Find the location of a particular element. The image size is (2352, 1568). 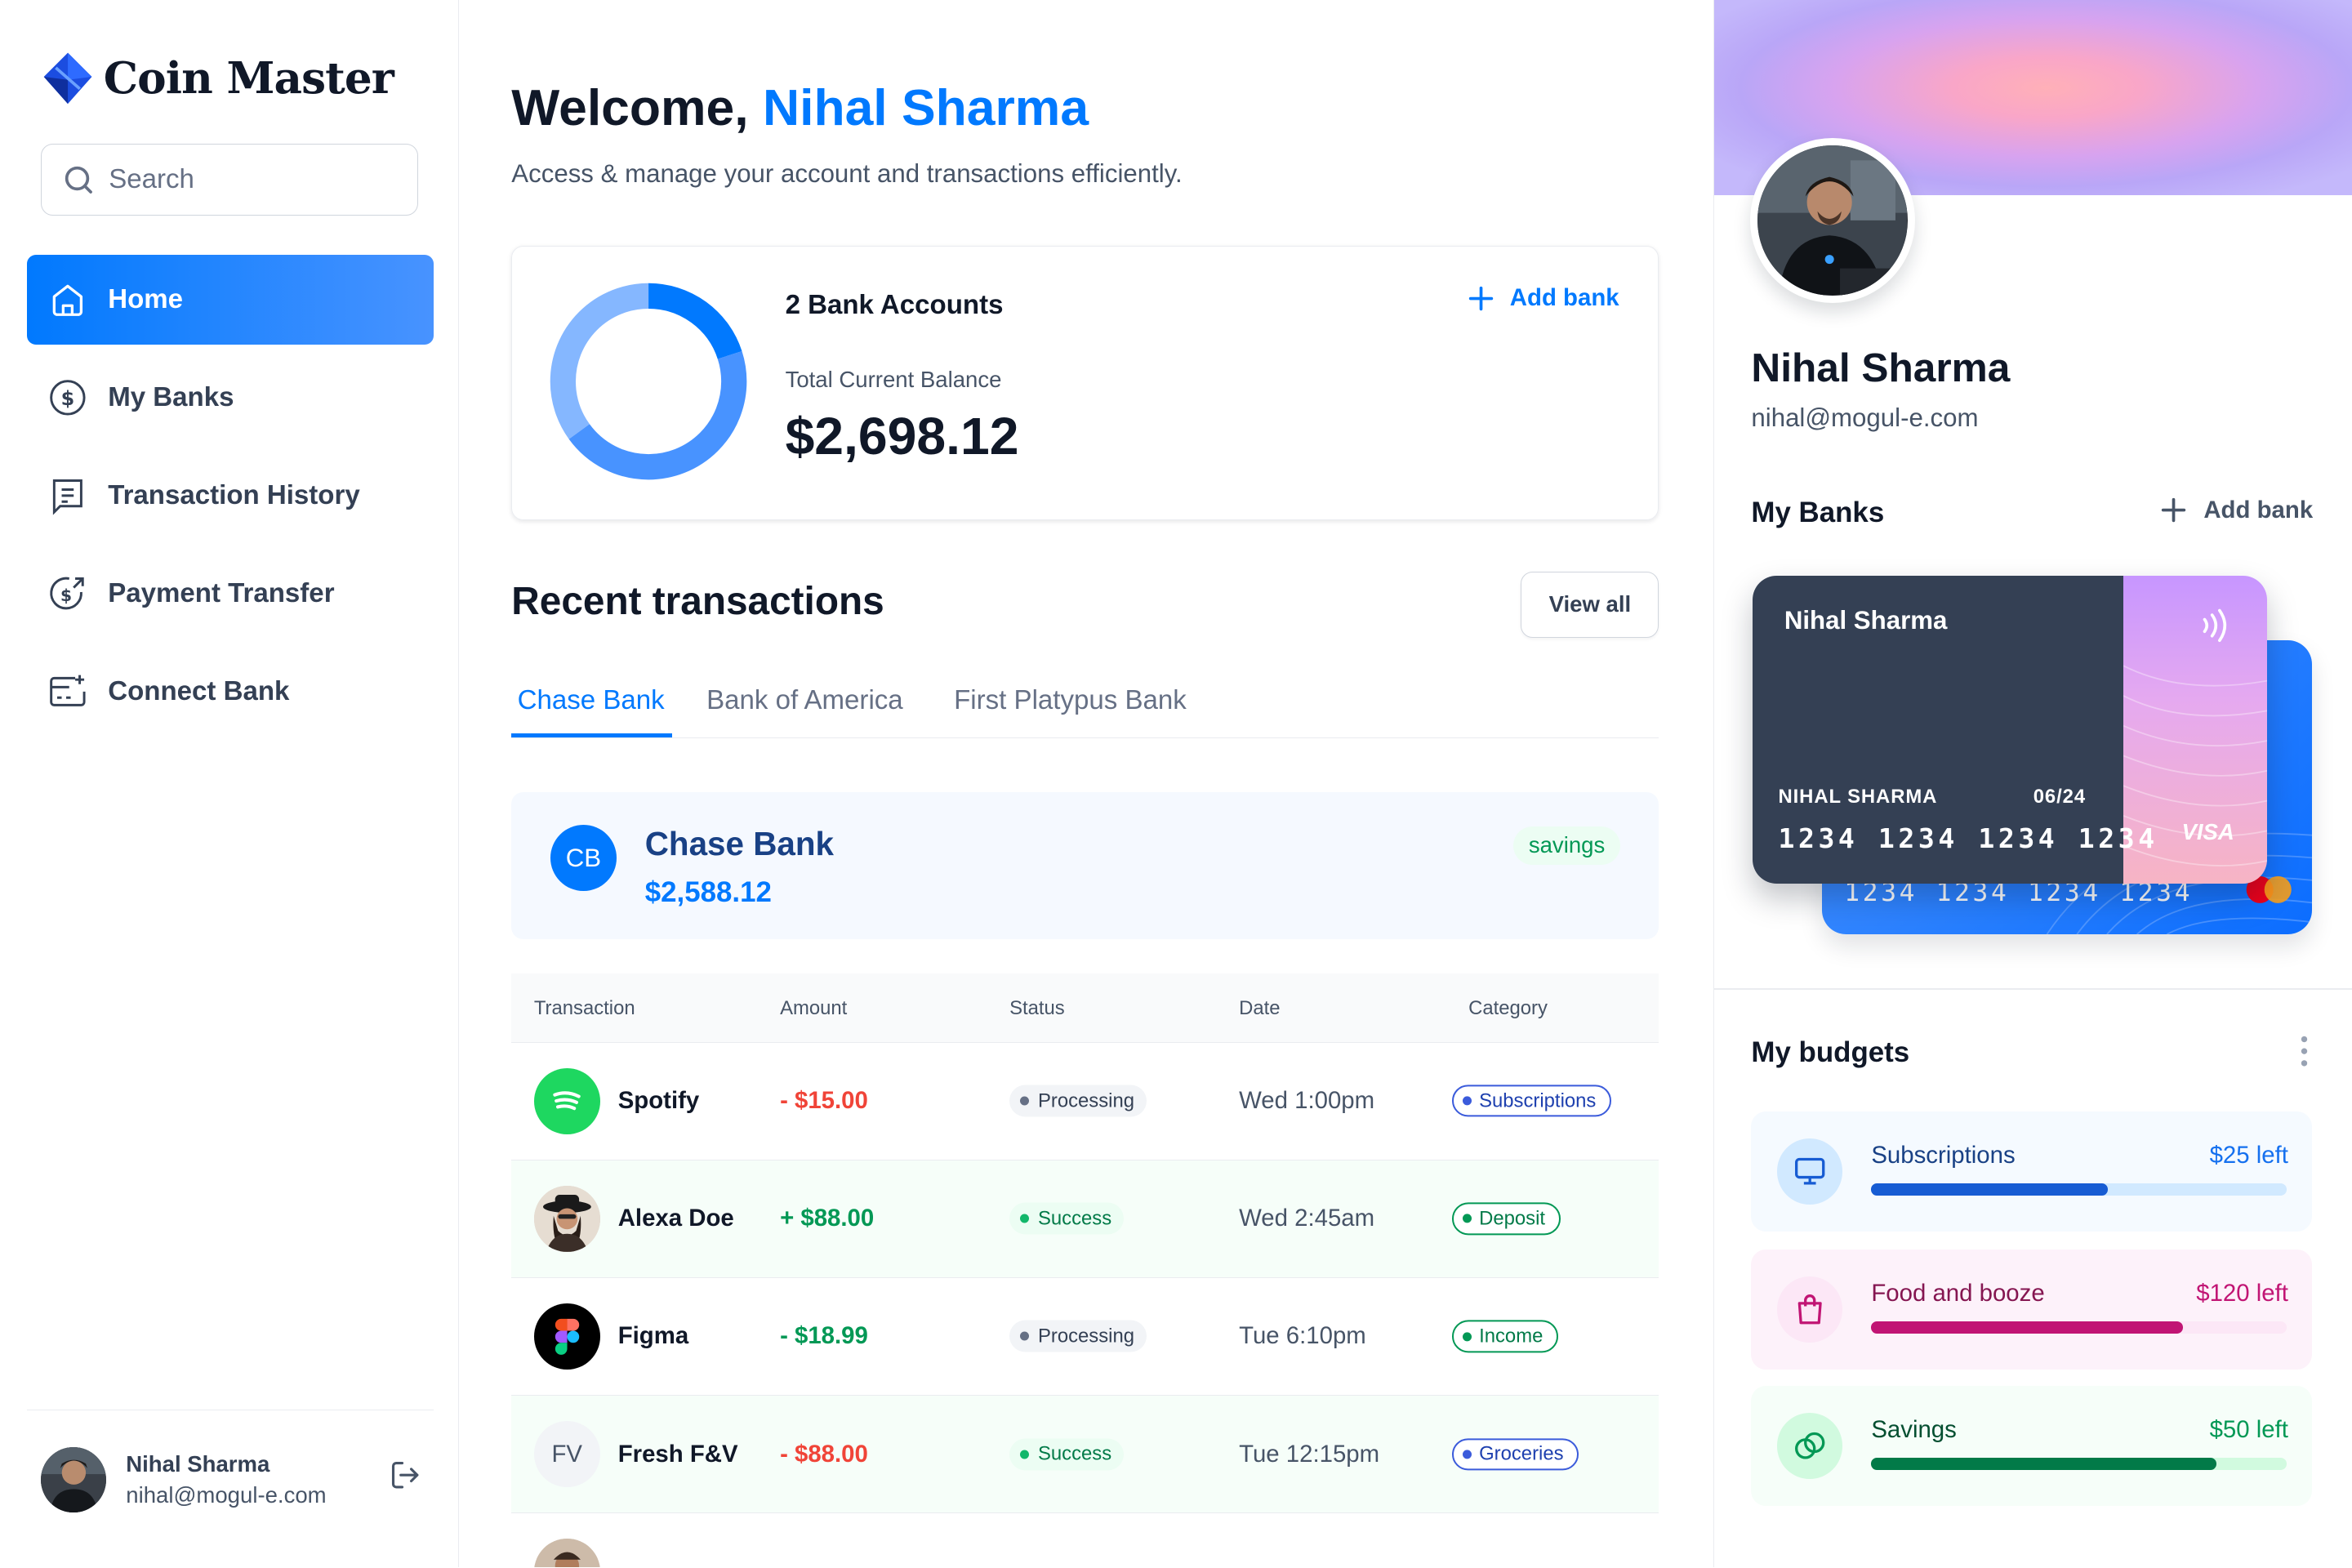

account-type-badge: savings is located at coordinates (1566, 845).